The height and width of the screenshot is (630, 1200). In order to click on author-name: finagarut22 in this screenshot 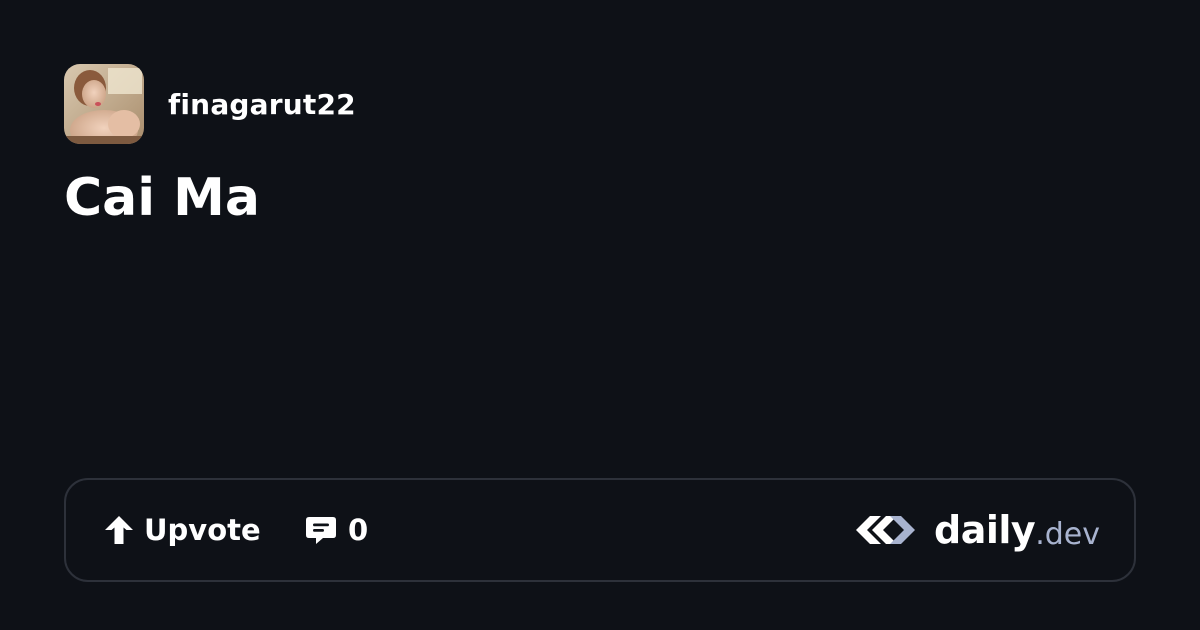, I will do `click(262, 104)`.